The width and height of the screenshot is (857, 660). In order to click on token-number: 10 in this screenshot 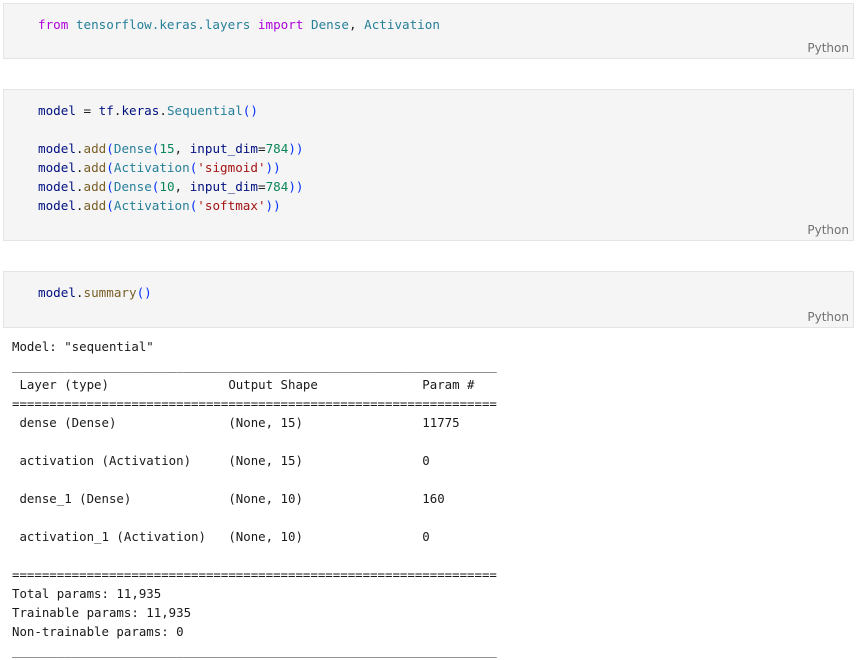, I will do `click(167, 186)`.